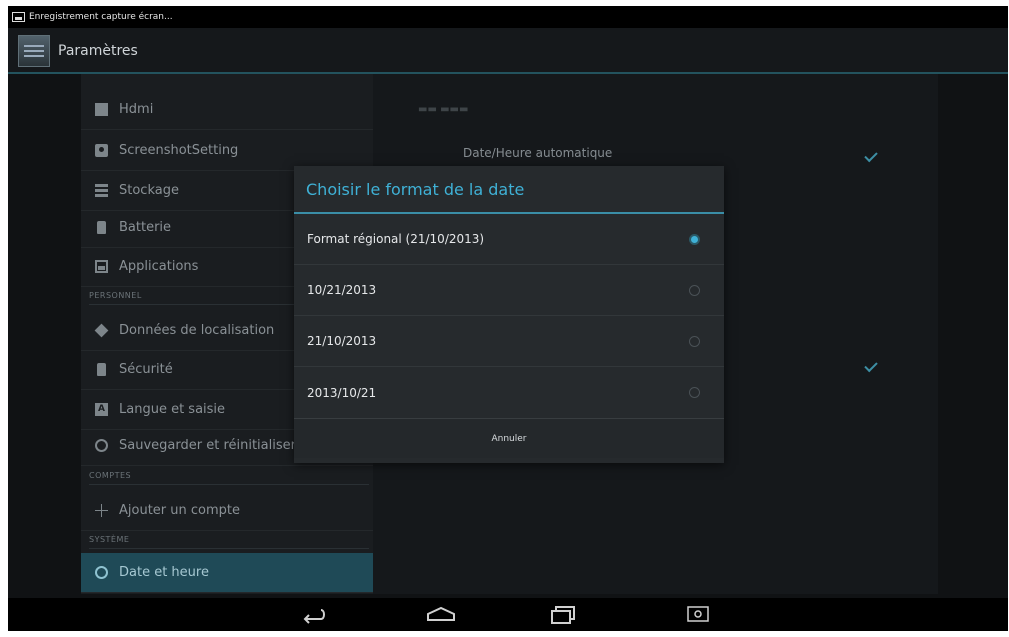 This screenshot has width=1009, height=637. I want to click on recent-apps-icon, so click(563, 615).